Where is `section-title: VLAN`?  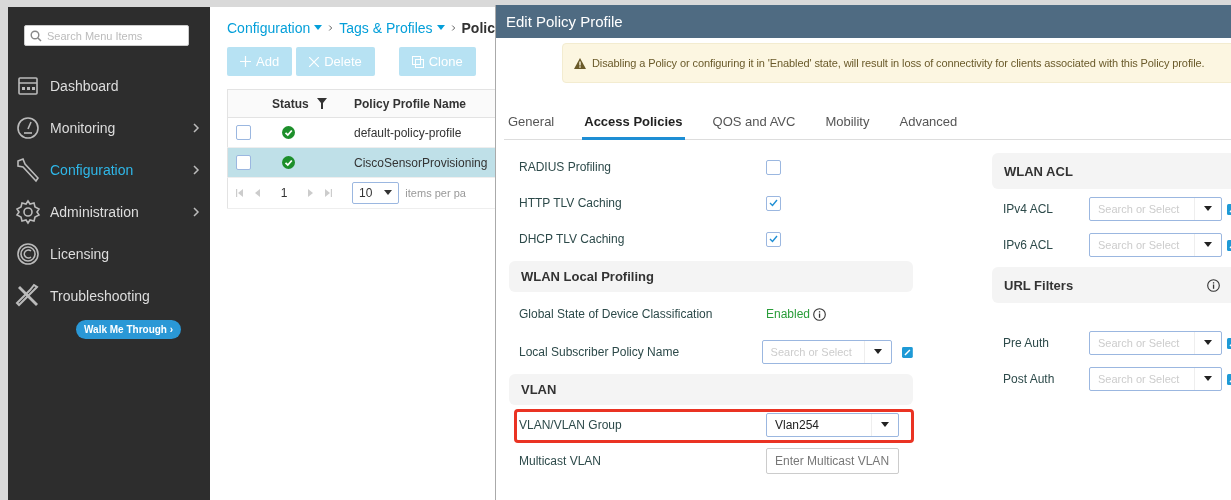
section-title: VLAN is located at coordinates (539, 389).